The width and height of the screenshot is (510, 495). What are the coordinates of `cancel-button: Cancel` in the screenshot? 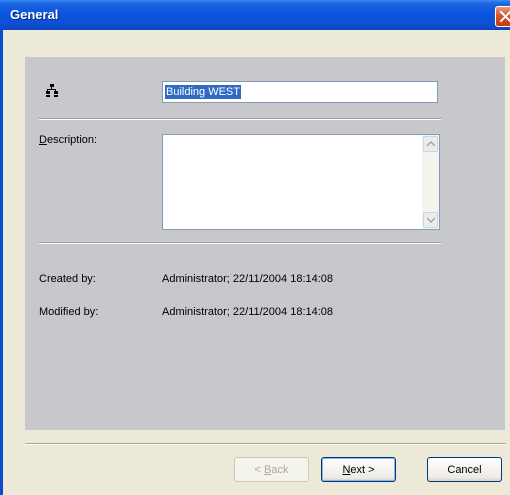 It's located at (464, 469).